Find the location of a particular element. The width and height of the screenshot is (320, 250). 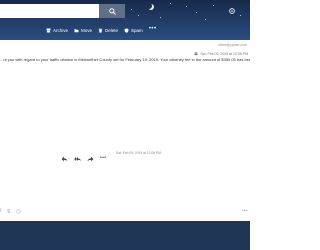

delete-button: Delete is located at coordinates (108, 30).